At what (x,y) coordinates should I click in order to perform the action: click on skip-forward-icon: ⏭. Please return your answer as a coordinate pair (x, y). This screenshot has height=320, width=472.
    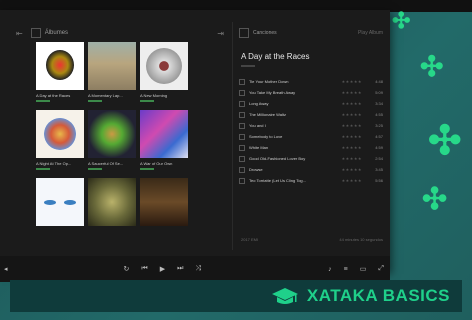
    Looking at the image, I should click on (180, 269).